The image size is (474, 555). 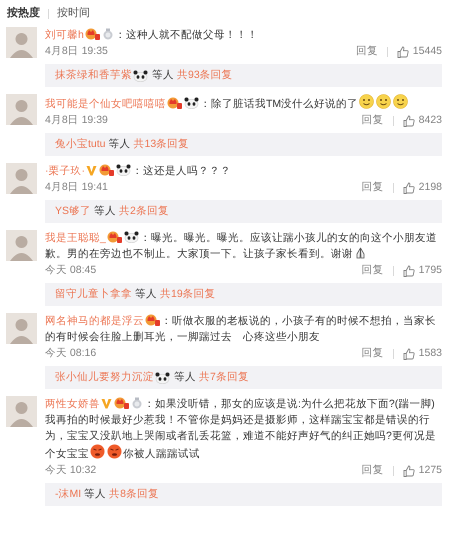 I want to click on comment-text: 我是王聪聪_ ：曝光。曝光。曝光。应该让踹小孩儿的女的向这个小朋友道歉。男的在旁边也不制止。大家顶一下。让孩子家长看到。谢谢, so click(x=241, y=246).